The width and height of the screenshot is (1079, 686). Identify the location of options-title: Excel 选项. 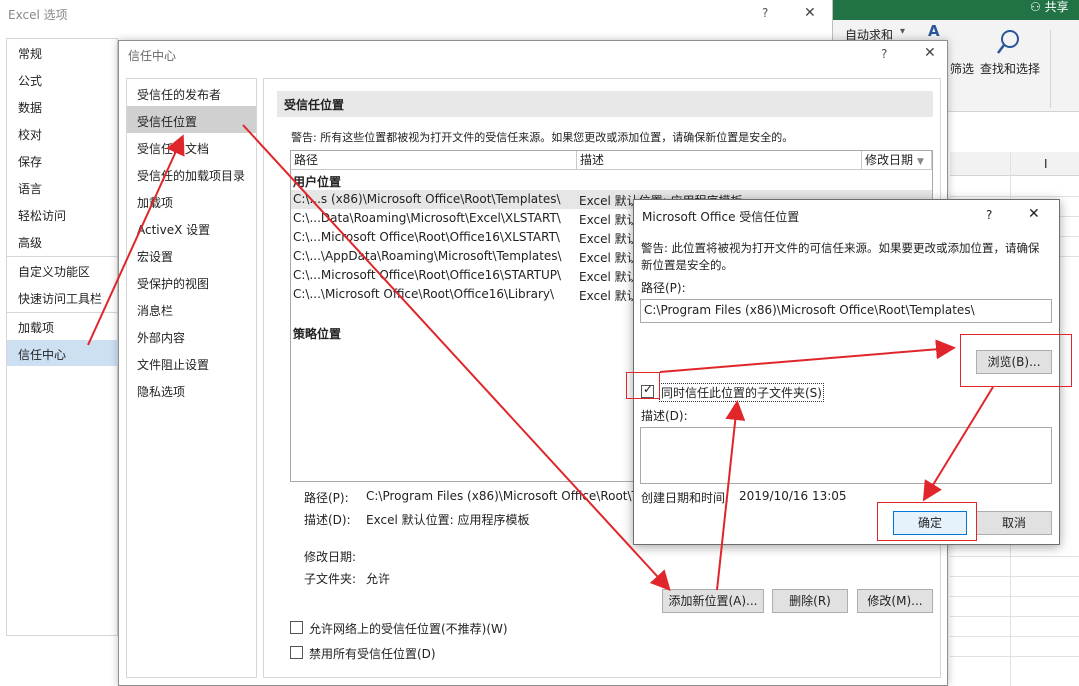
(38, 15).